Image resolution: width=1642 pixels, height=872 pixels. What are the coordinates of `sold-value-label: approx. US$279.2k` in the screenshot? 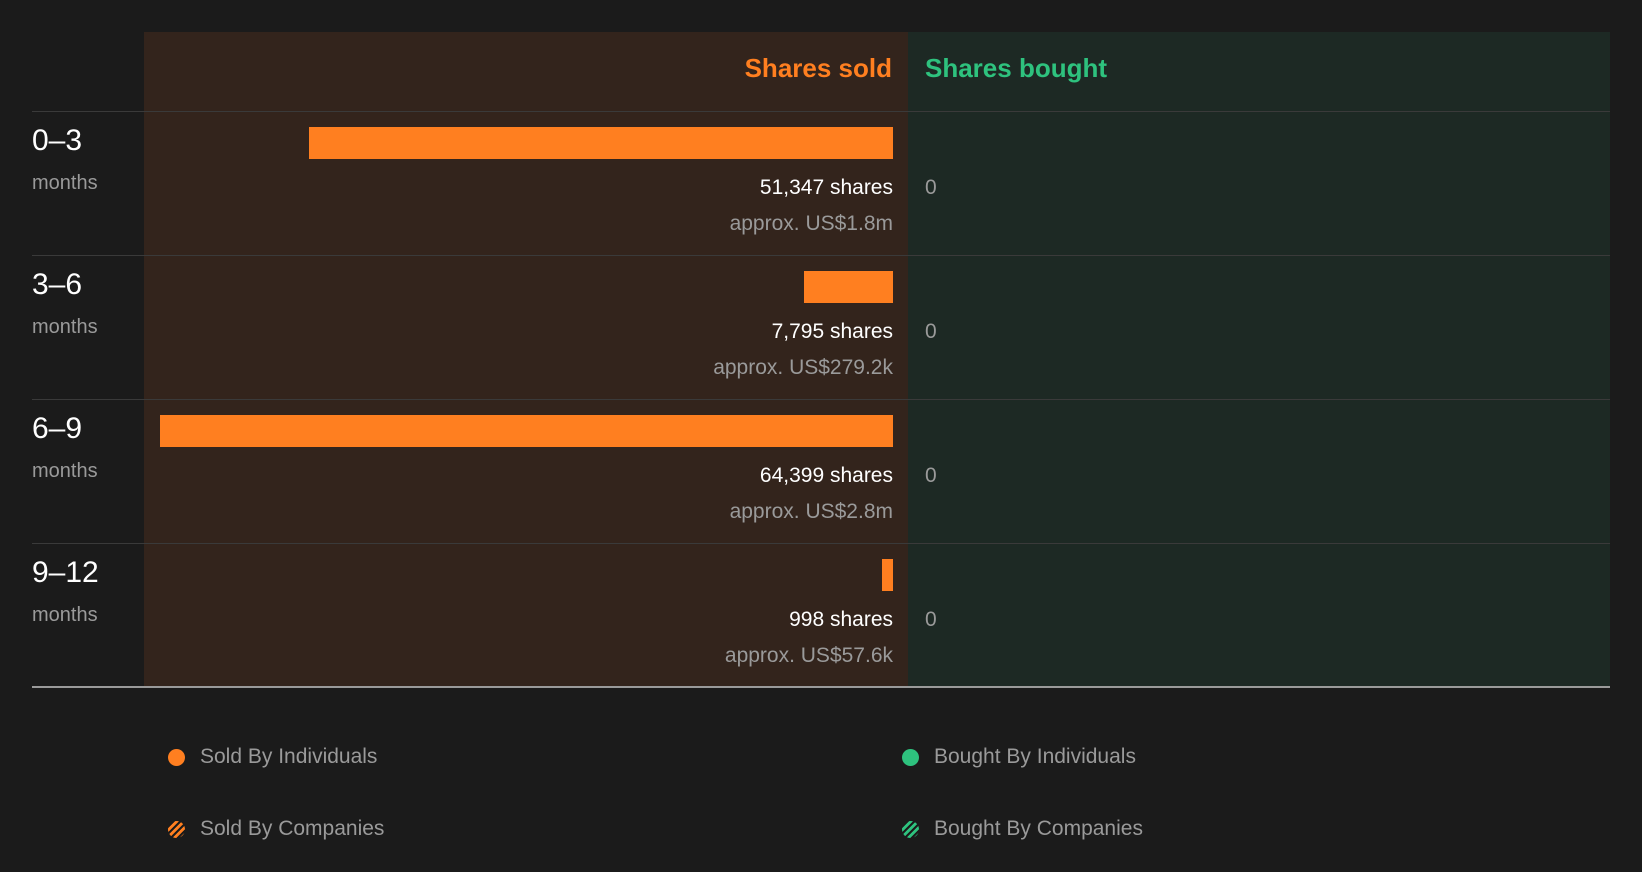 It's located at (803, 367).